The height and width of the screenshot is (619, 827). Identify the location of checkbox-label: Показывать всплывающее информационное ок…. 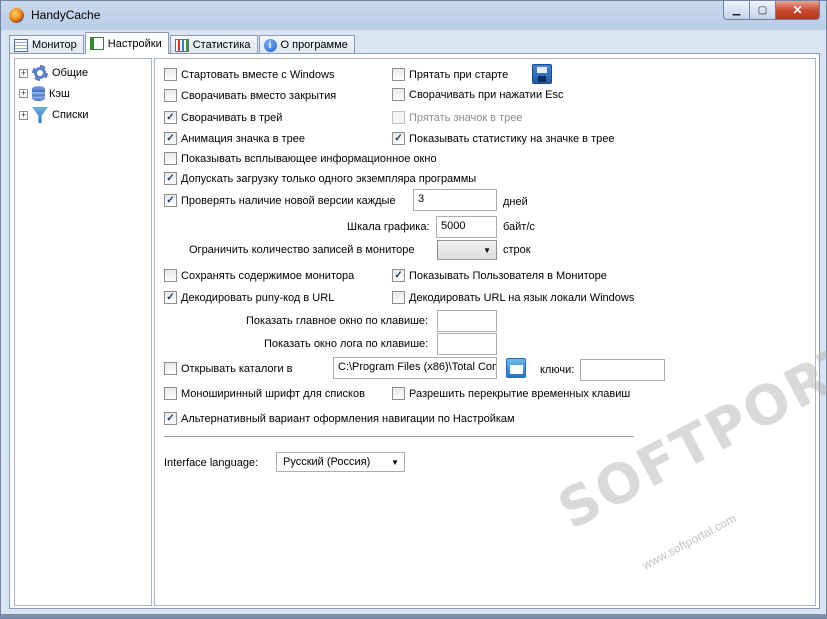
(309, 158).